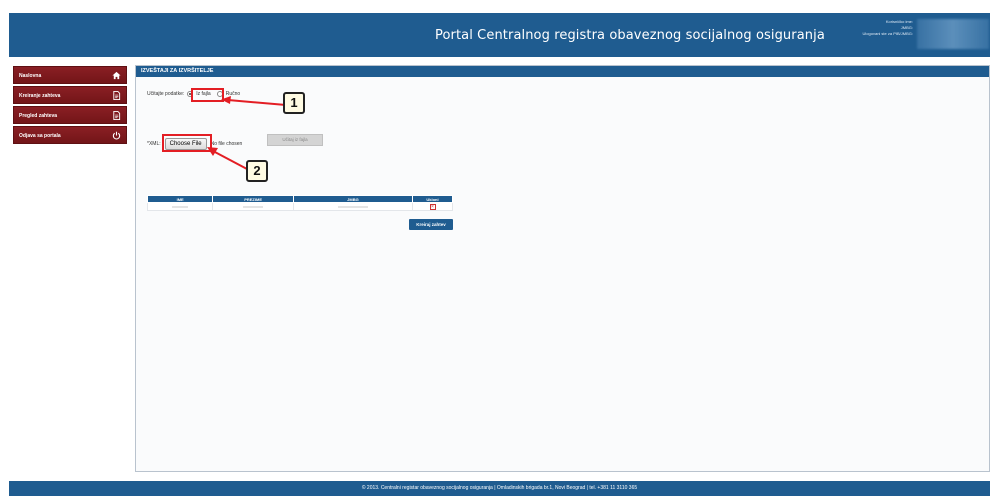 Image resolution: width=990 pixels, height=496 pixels. What do you see at coordinates (180, 206) in the screenshot?
I see `cell-ime` at bounding box center [180, 206].